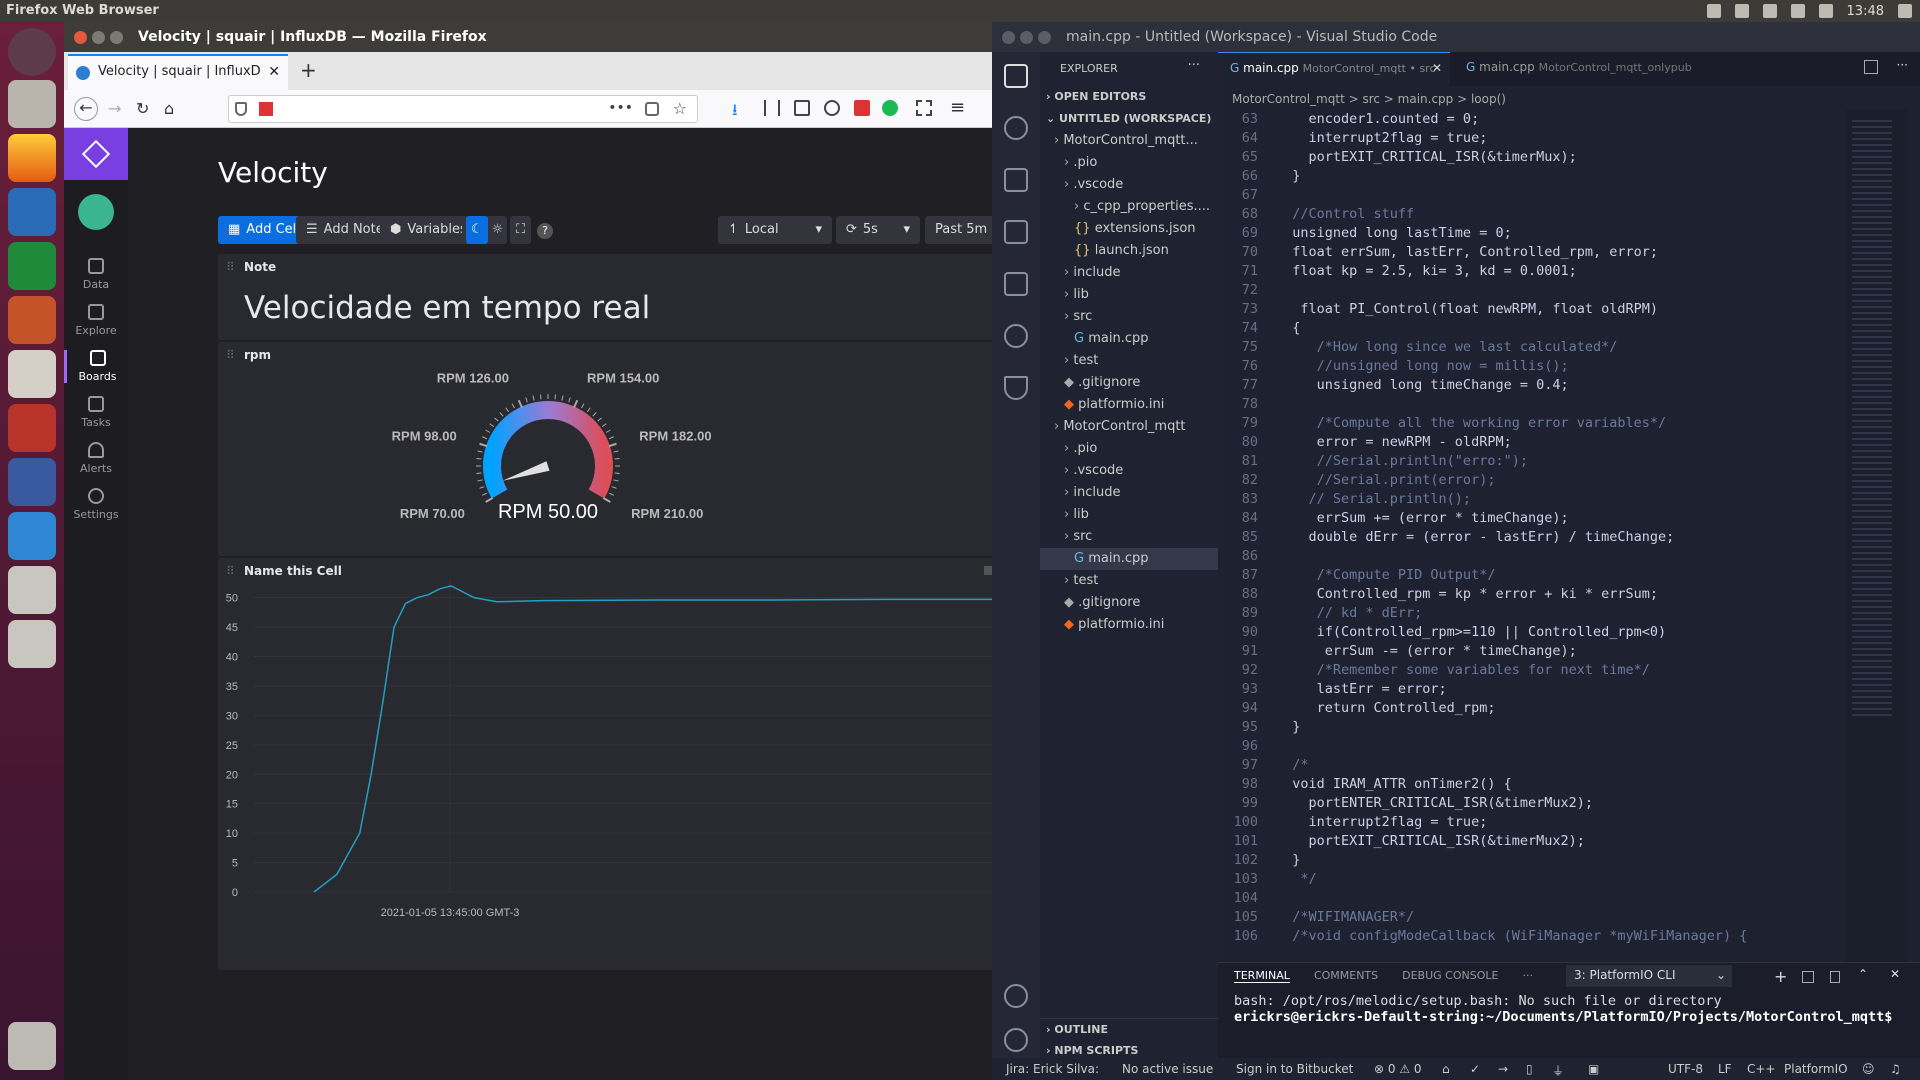 This screenshot has height=1080, width=1920. Describe the element at coordinates (1129, 515) in the screenshot. I see `tree-item: › lib` at that location.